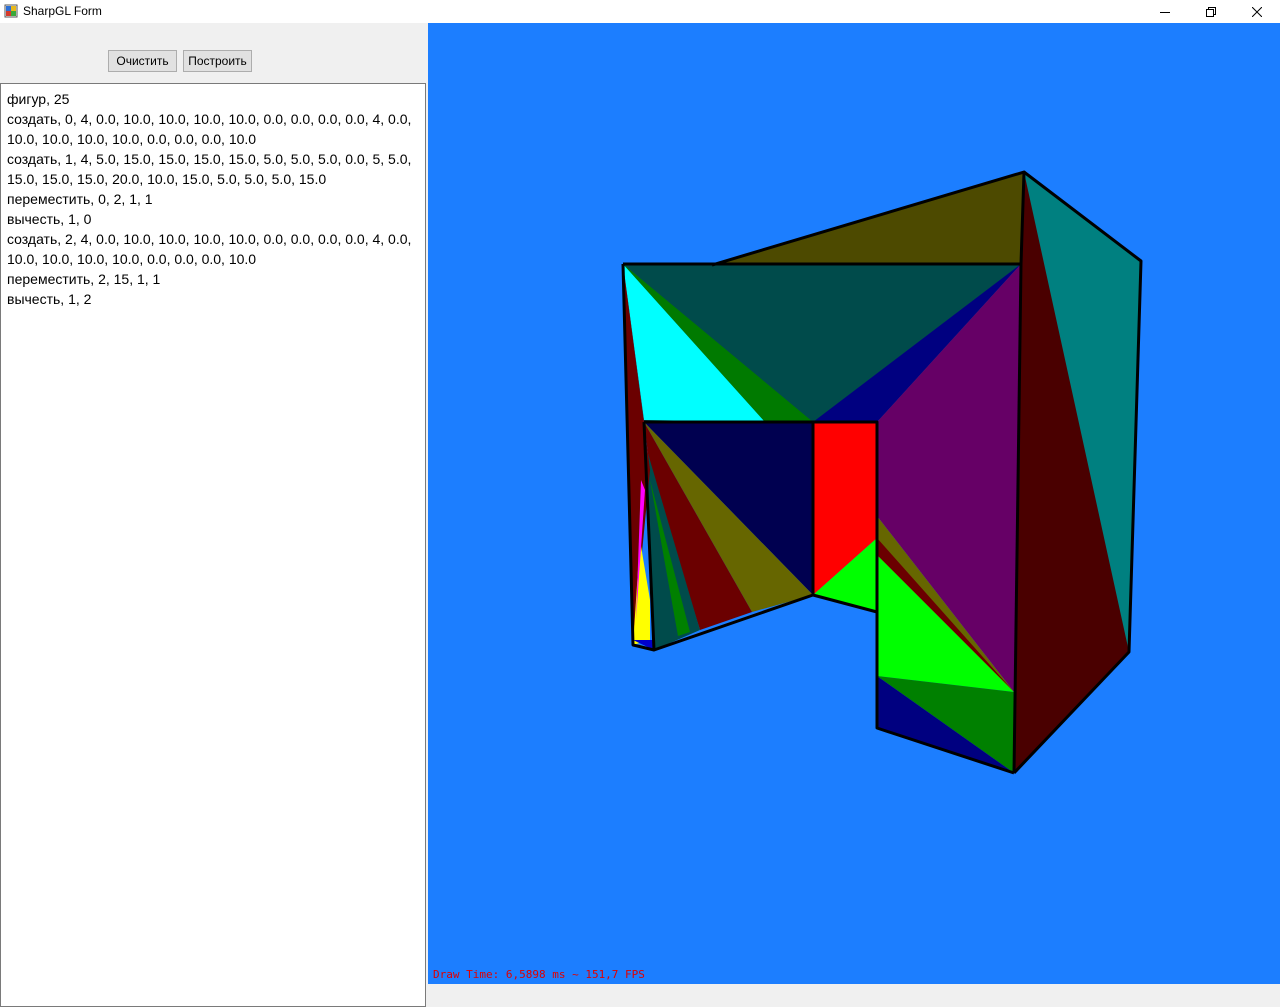 The image size is (1280, 1007). I want to click on minimize-icon, so click(1165, 12).